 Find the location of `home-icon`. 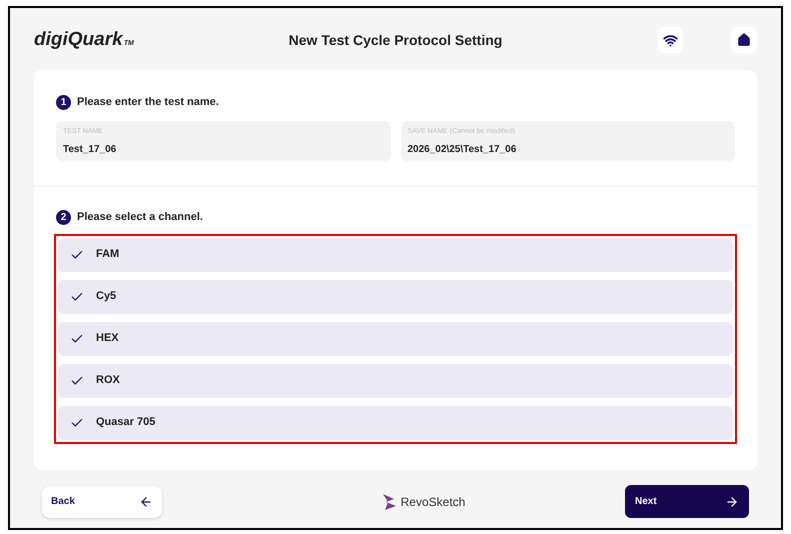

home-icon is located at coordinates (744, 40).